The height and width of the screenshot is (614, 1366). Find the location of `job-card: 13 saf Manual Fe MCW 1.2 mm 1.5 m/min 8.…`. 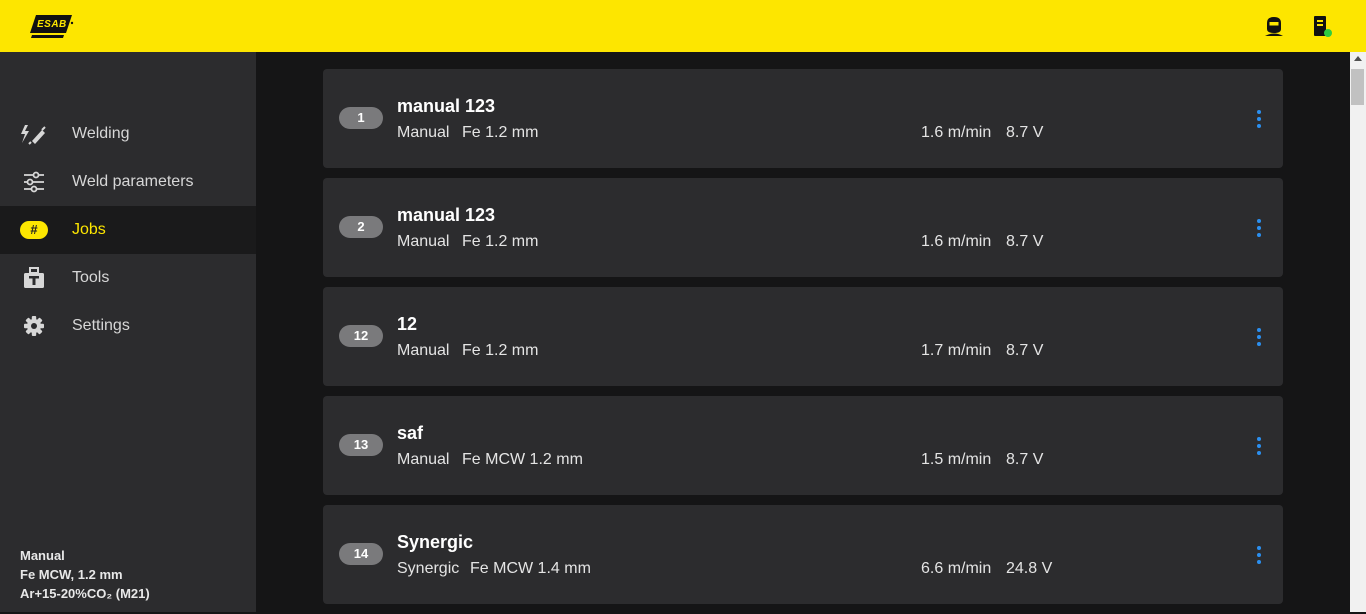

job-card: 13 saf Manual Fe MCW 1.2 mm 1.5 m/min 8.… is located at coordinates (803, 445).